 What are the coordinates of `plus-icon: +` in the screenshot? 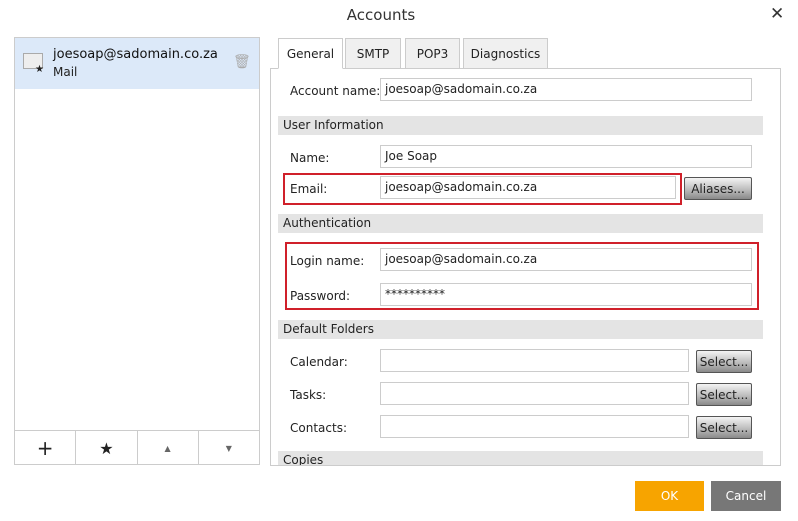 It's located at (45, 448).